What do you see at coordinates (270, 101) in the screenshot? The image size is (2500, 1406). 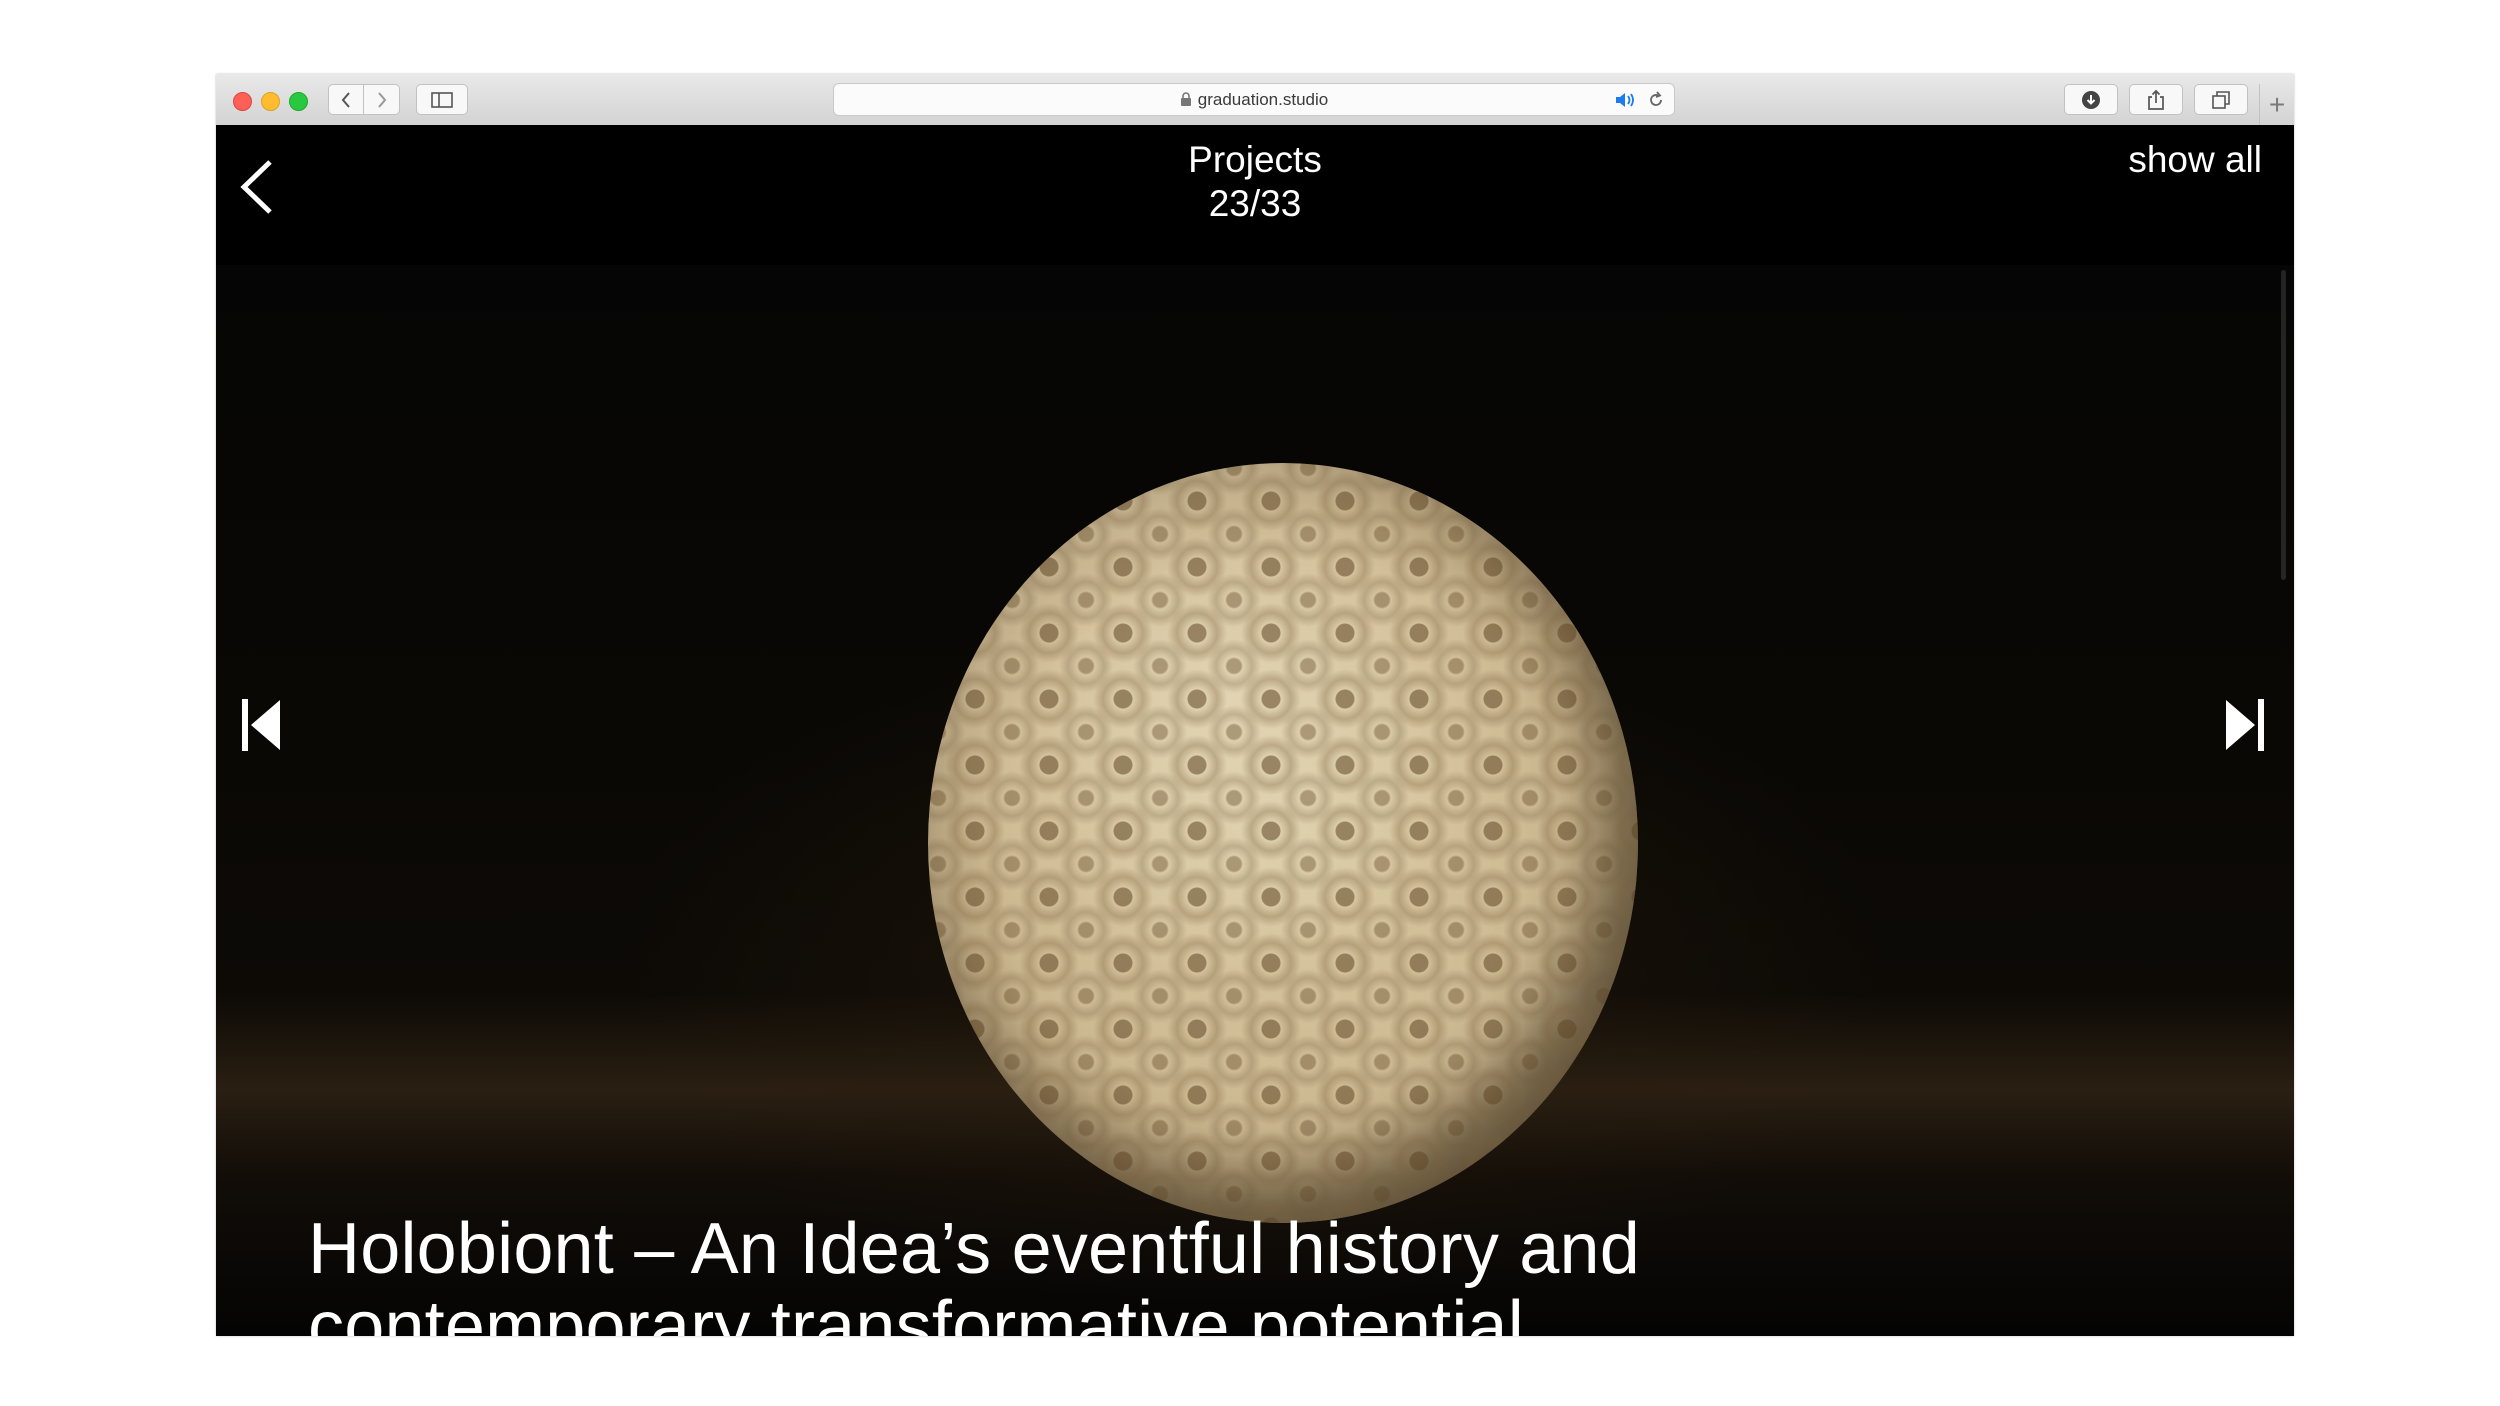 I see `minimize-window-button` at bounding box center [270, 101].